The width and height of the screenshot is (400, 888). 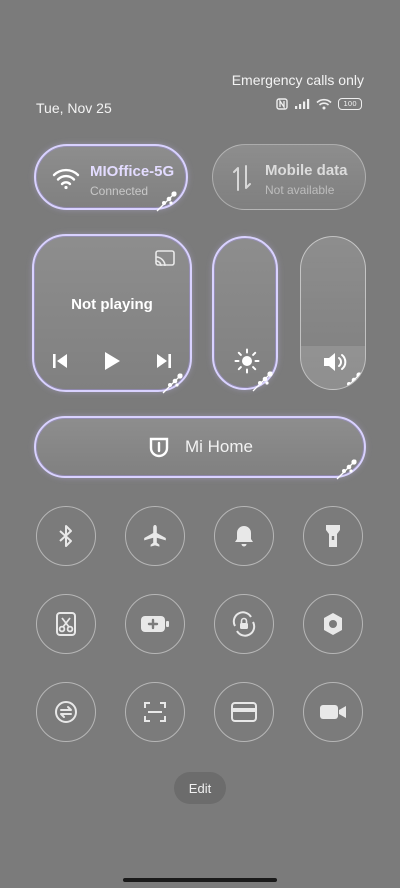 What do you see at coordinates (112, 314) in the screenshot?
I see `media-player-tile: Not playing` at bounding box center [112, 314].